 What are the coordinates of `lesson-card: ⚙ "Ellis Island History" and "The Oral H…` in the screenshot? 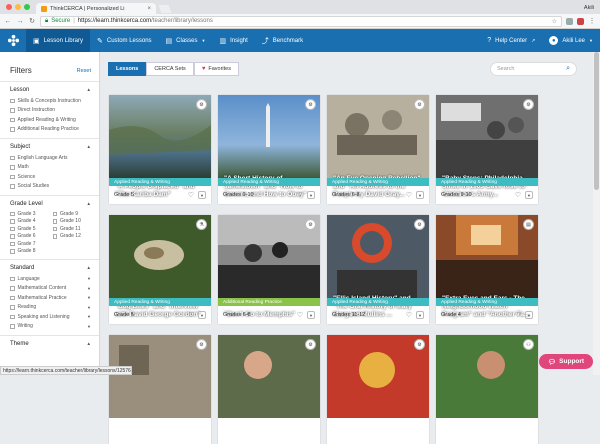 It's located at (378, 269).